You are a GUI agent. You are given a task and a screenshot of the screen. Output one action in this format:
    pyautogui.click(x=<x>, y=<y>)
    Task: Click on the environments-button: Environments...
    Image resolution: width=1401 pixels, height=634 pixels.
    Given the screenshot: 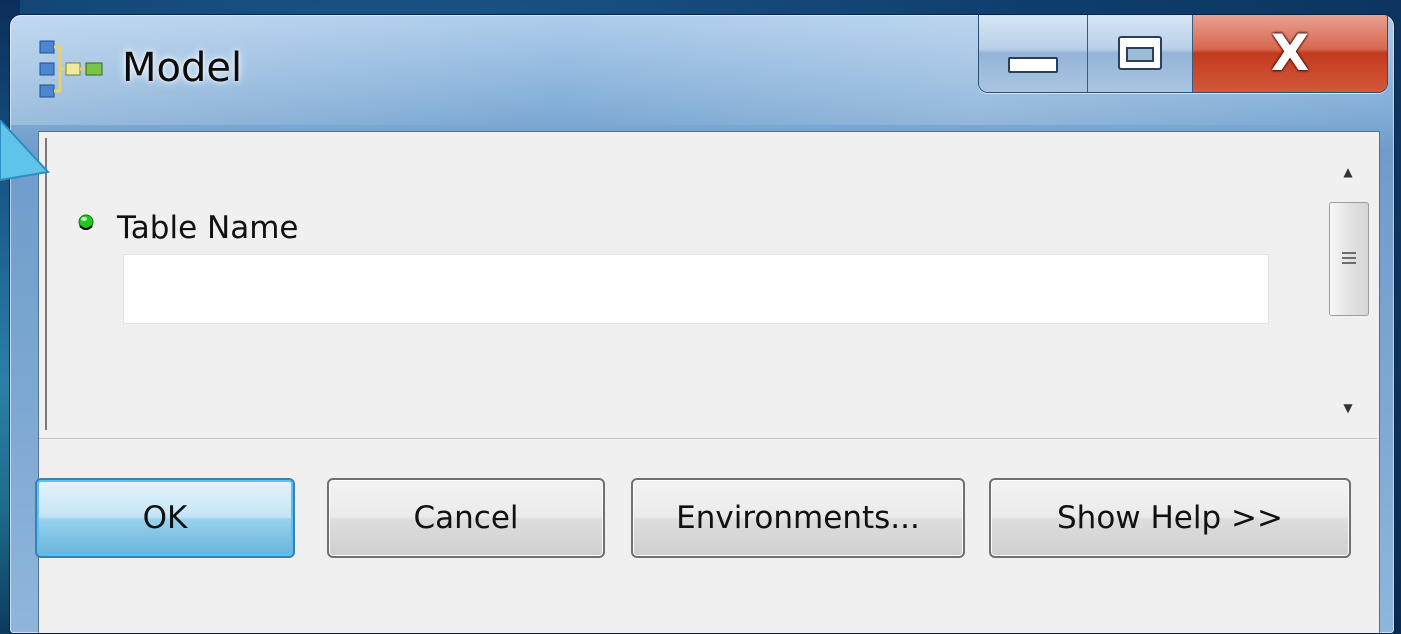 What is the action you would take?
    pyautogui.click(x=798, y=518)
    